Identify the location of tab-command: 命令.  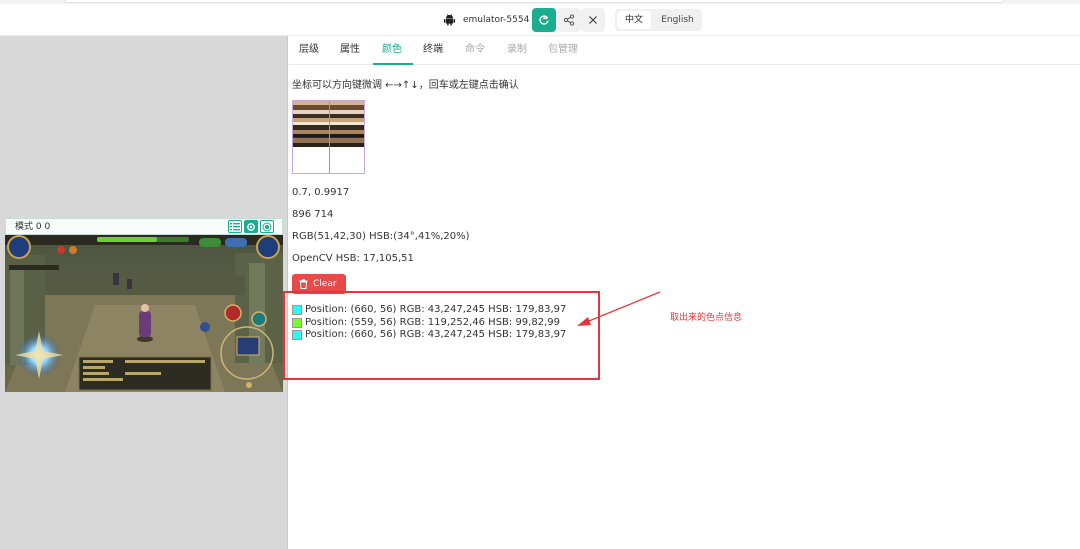
(475, 50).